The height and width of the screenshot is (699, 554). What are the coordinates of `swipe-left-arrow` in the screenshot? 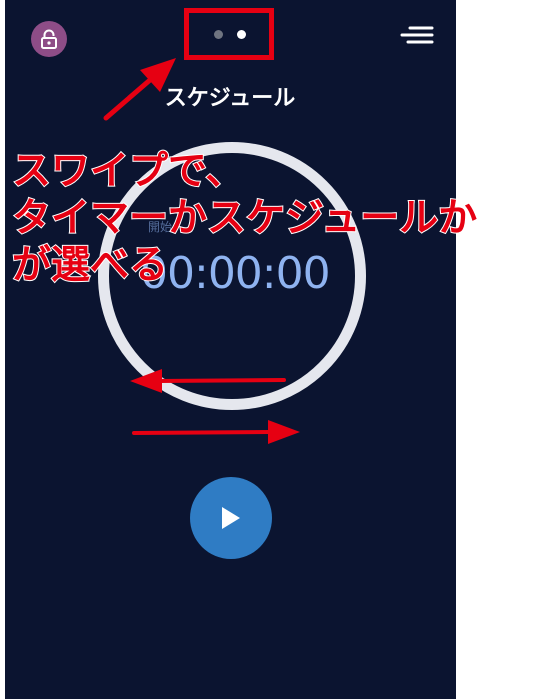 It's located at (208, 381).